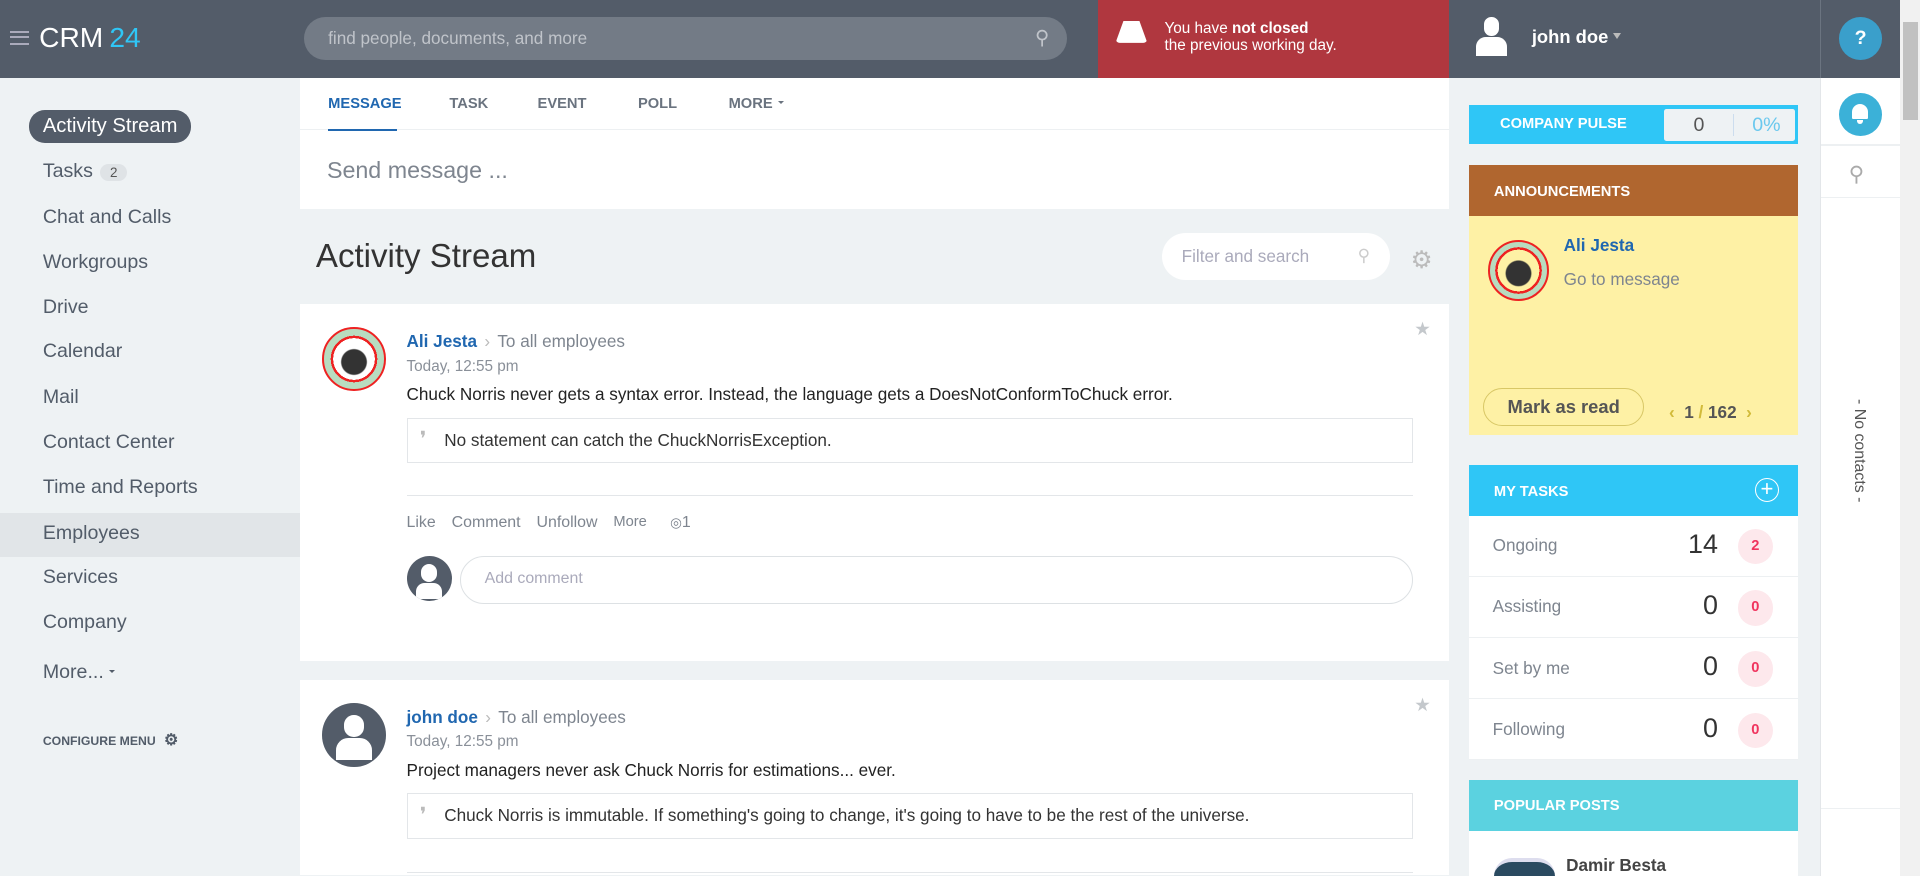 The image size is (1920, 876). I want to click on sidebar-item-chat: Chat and Calls, so click(107, 217).